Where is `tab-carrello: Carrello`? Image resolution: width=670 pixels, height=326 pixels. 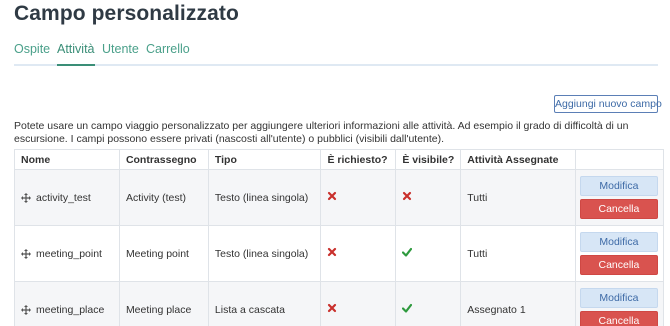 tab-carrello: Carrello is located at coordinates (168, 54).